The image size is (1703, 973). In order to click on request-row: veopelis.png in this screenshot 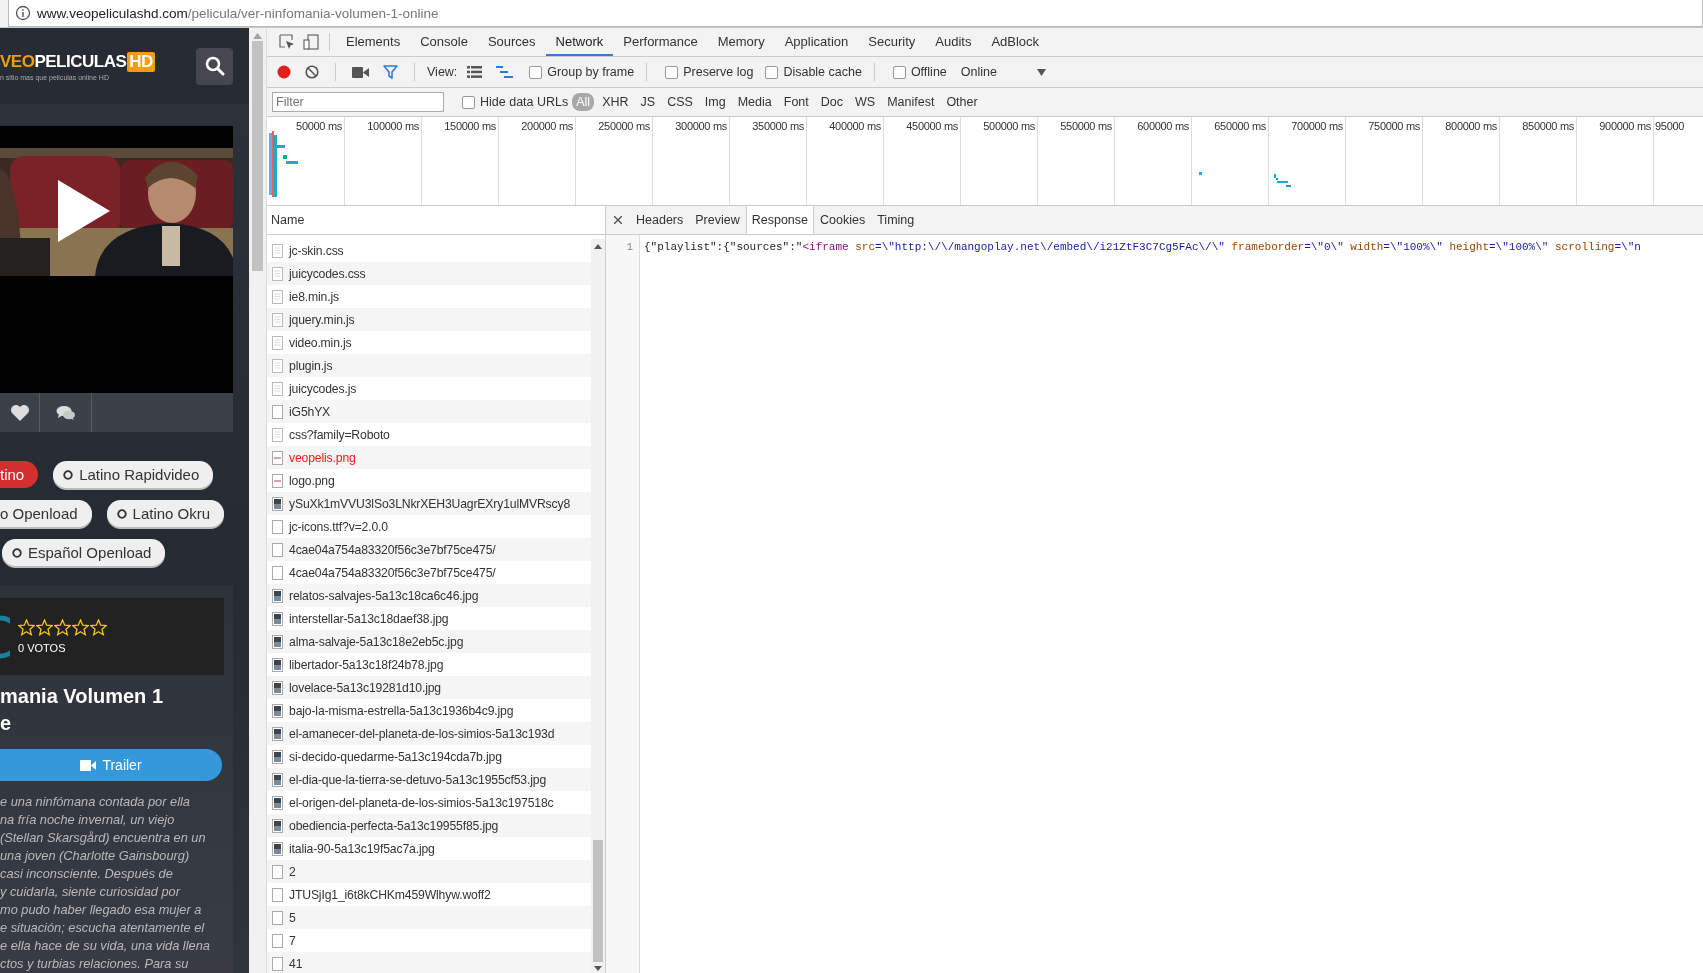, I will do `click(429, 457)`.